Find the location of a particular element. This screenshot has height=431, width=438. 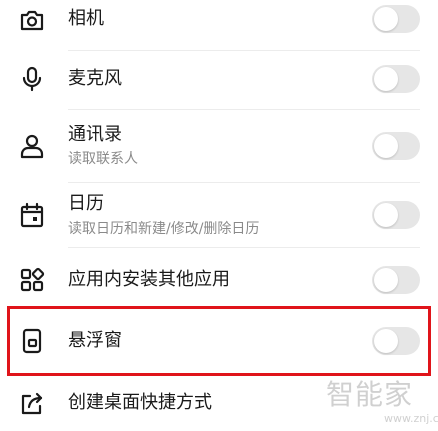

permission-row-install-apps: 应用内安装其他应用 is located at coordinates (219, 277).